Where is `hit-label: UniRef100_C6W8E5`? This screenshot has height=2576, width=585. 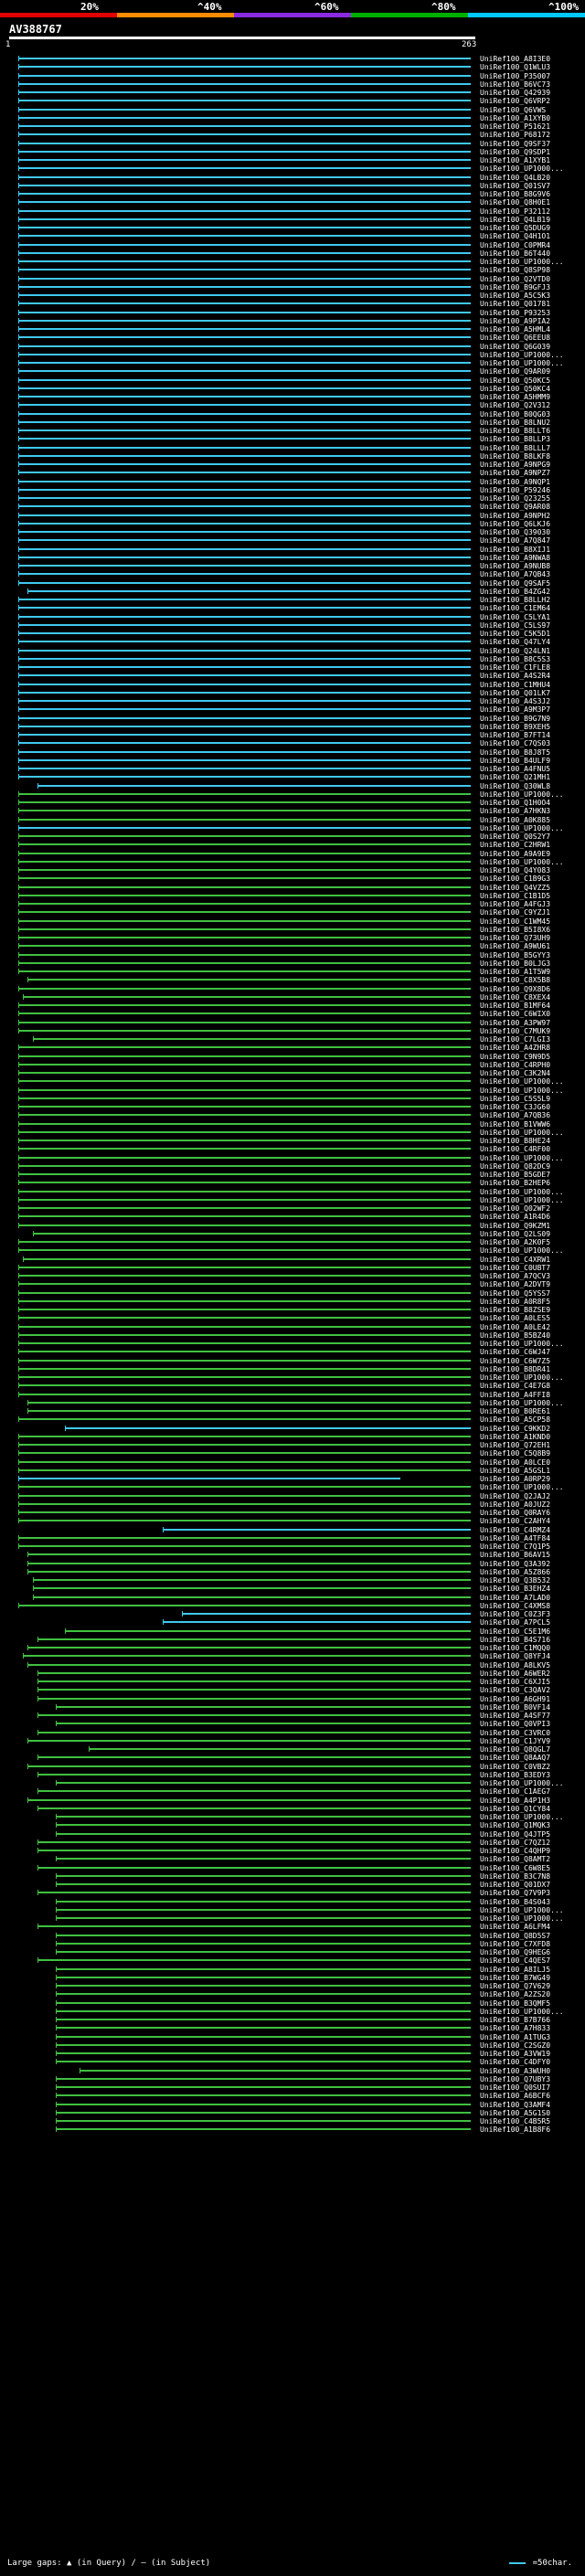
hit-label: UniRef100_C6W8E5 is located at coordinates (515, 1868).